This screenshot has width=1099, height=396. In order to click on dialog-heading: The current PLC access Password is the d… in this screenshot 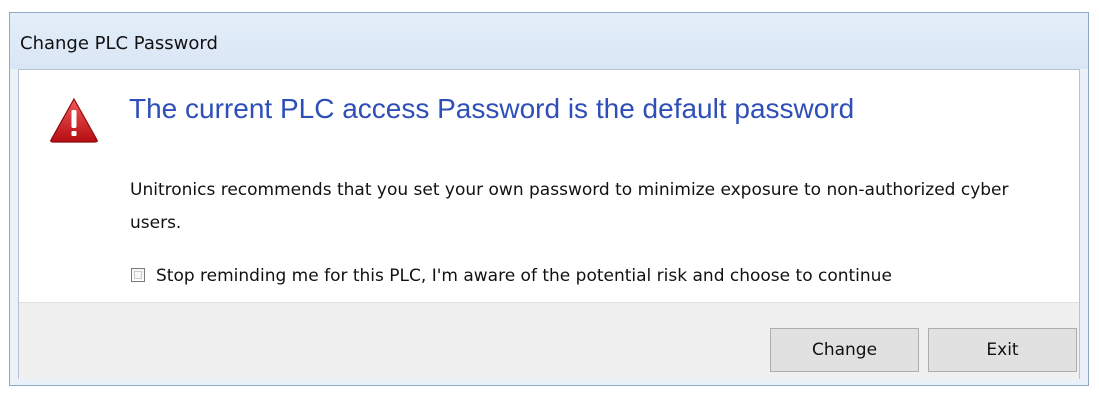, I will do `click(492, 108)`.